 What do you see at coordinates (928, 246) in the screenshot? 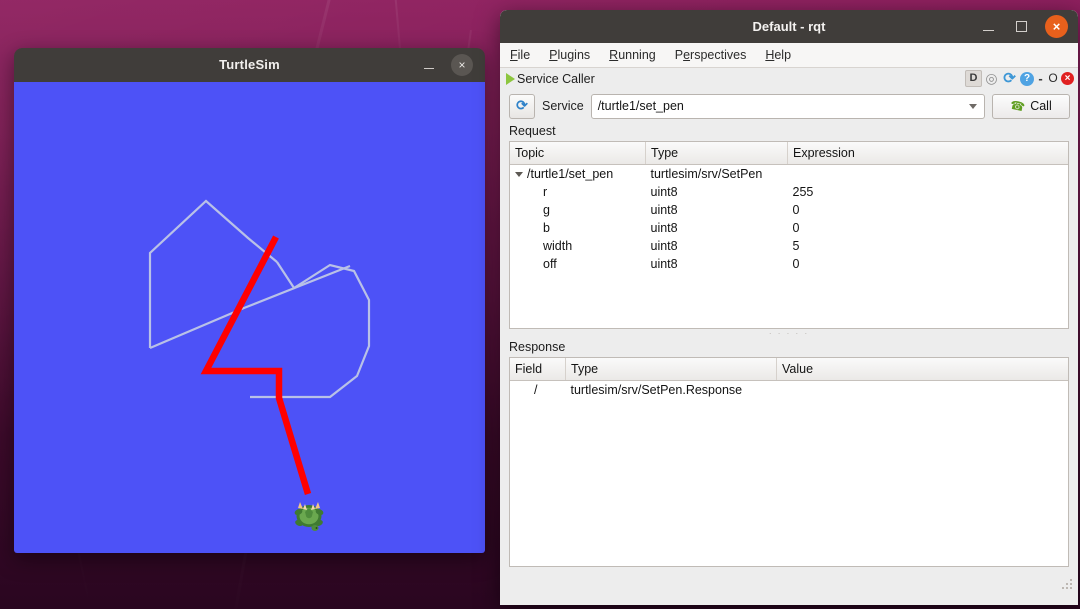
I see `row-expression: 5` at bounding box center [928, 246].